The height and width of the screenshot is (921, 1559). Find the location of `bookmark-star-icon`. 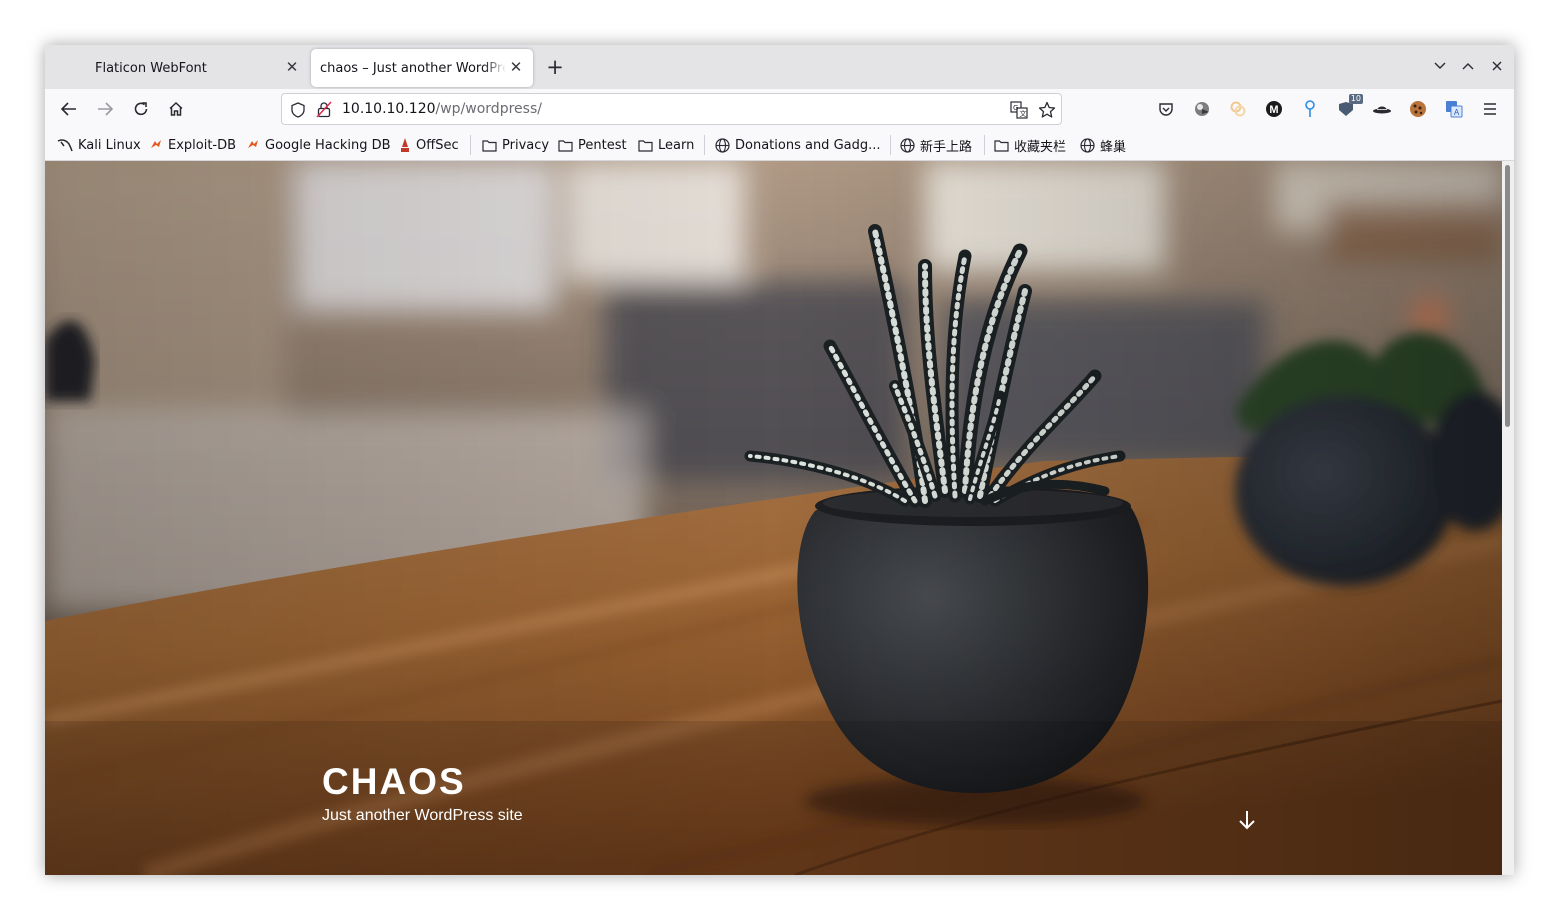

bookmark-star-icon is located at coordinates (1047, 110).